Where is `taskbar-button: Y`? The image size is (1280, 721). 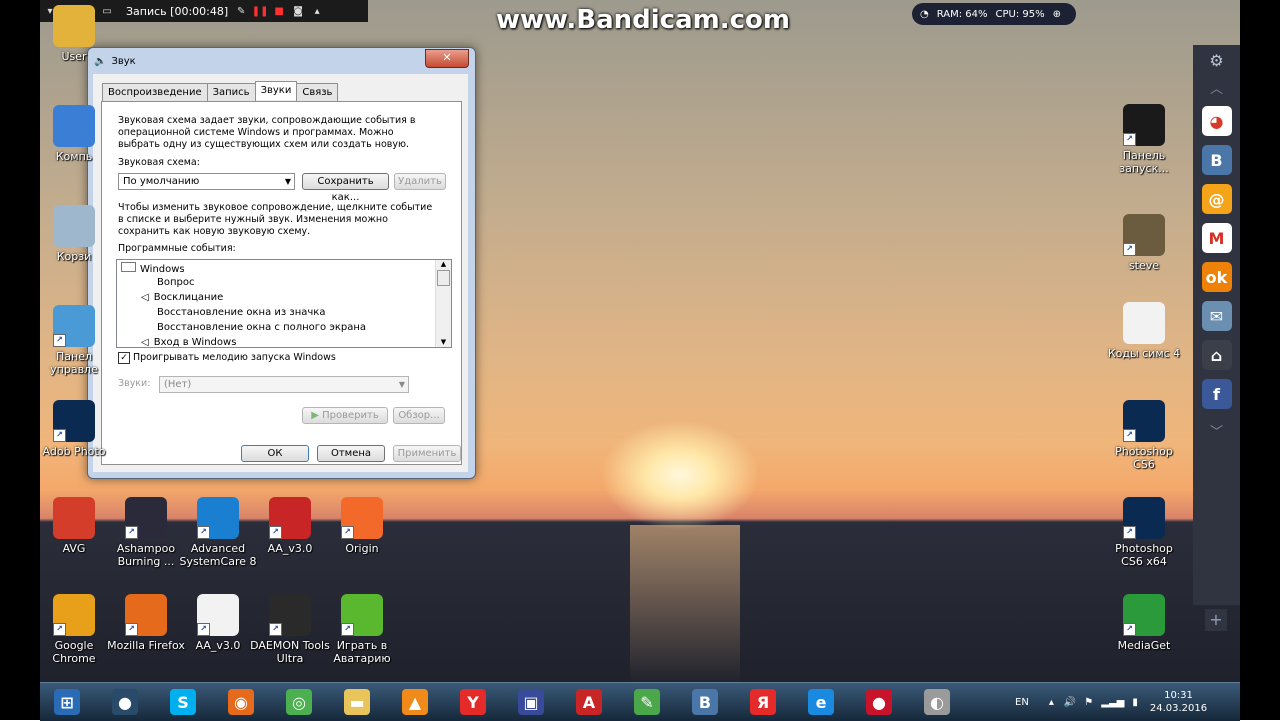
taskbar-button: Y is located at coordinates (473, 702).